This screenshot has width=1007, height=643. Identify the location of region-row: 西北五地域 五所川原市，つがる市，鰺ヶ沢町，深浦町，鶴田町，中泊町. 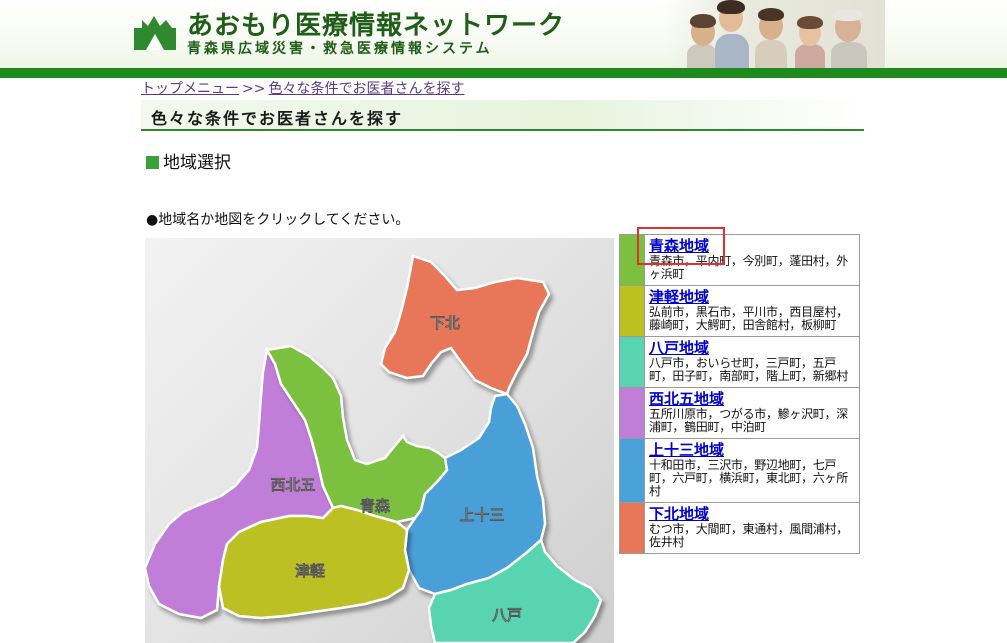
(739, 413).